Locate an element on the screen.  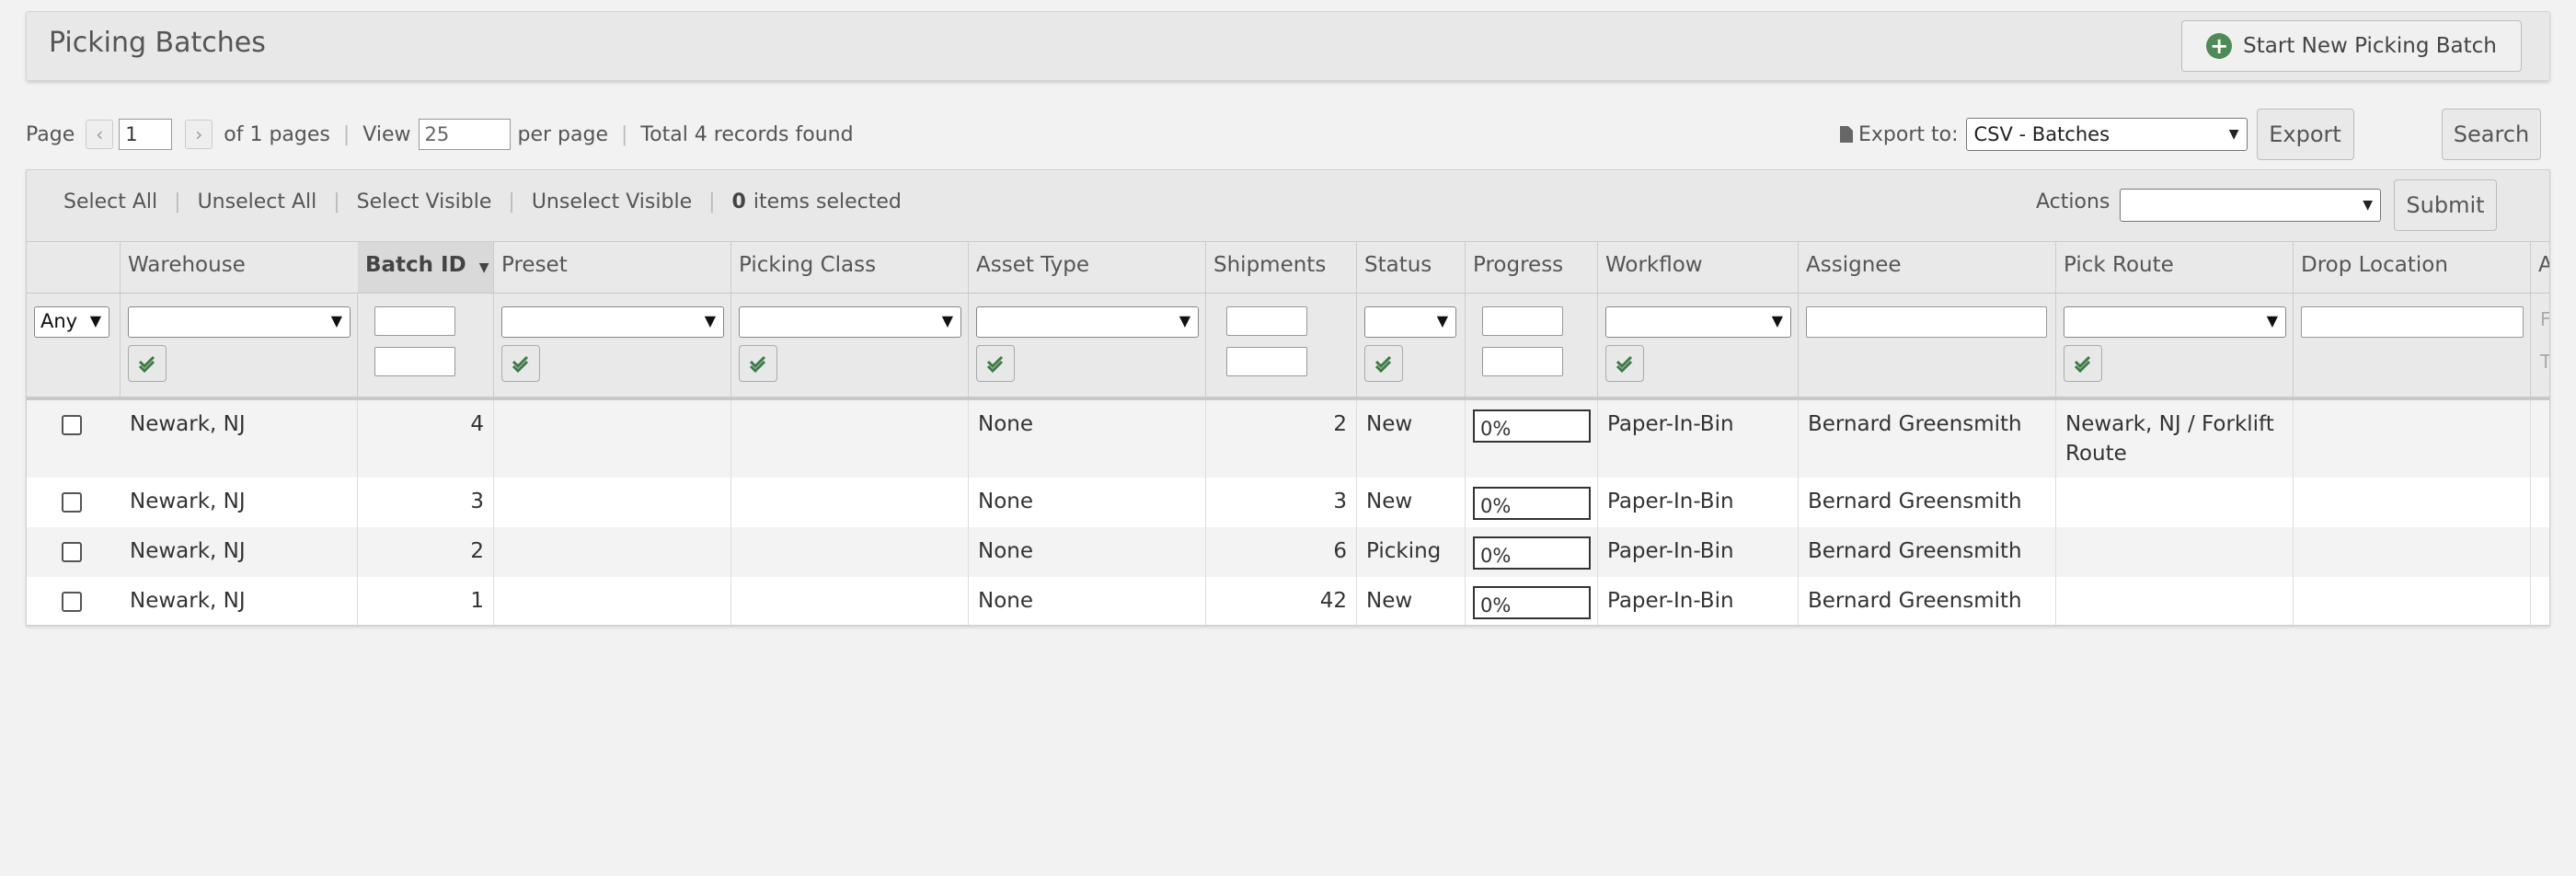
select-all-link: Select All is located at coordinates (110, 201).